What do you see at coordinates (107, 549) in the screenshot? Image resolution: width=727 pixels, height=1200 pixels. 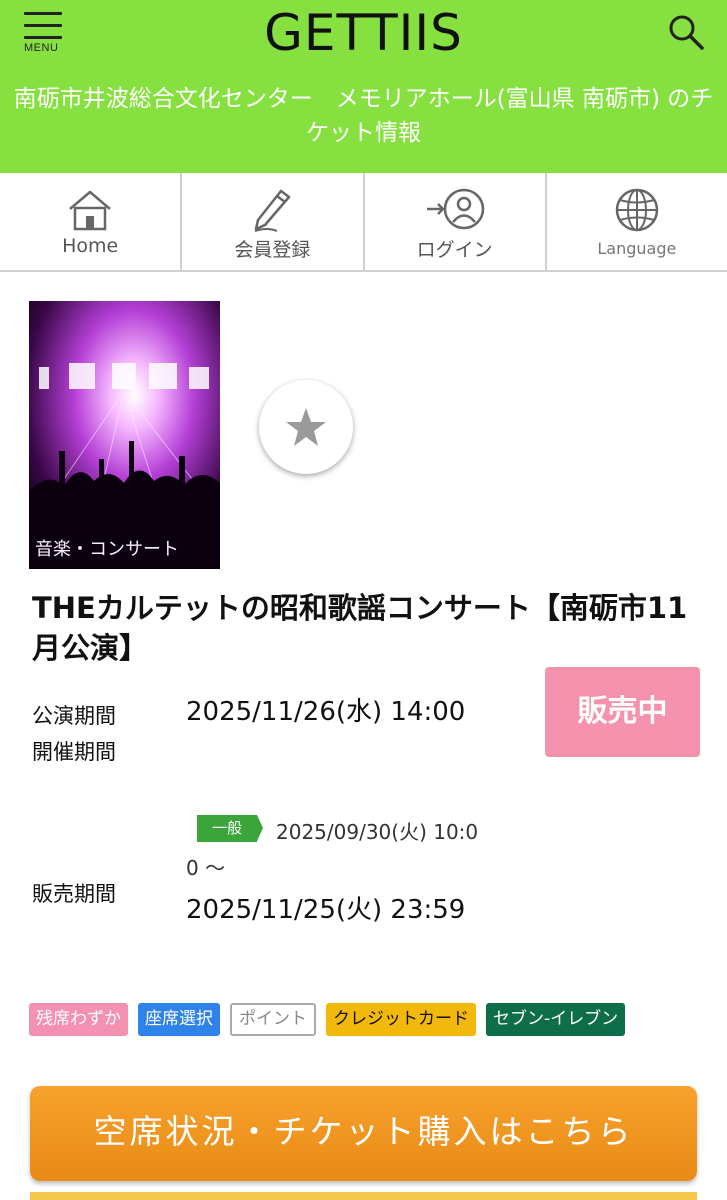 I see `event-category: 音楽・コンサート` at bounding box center [107, 549].